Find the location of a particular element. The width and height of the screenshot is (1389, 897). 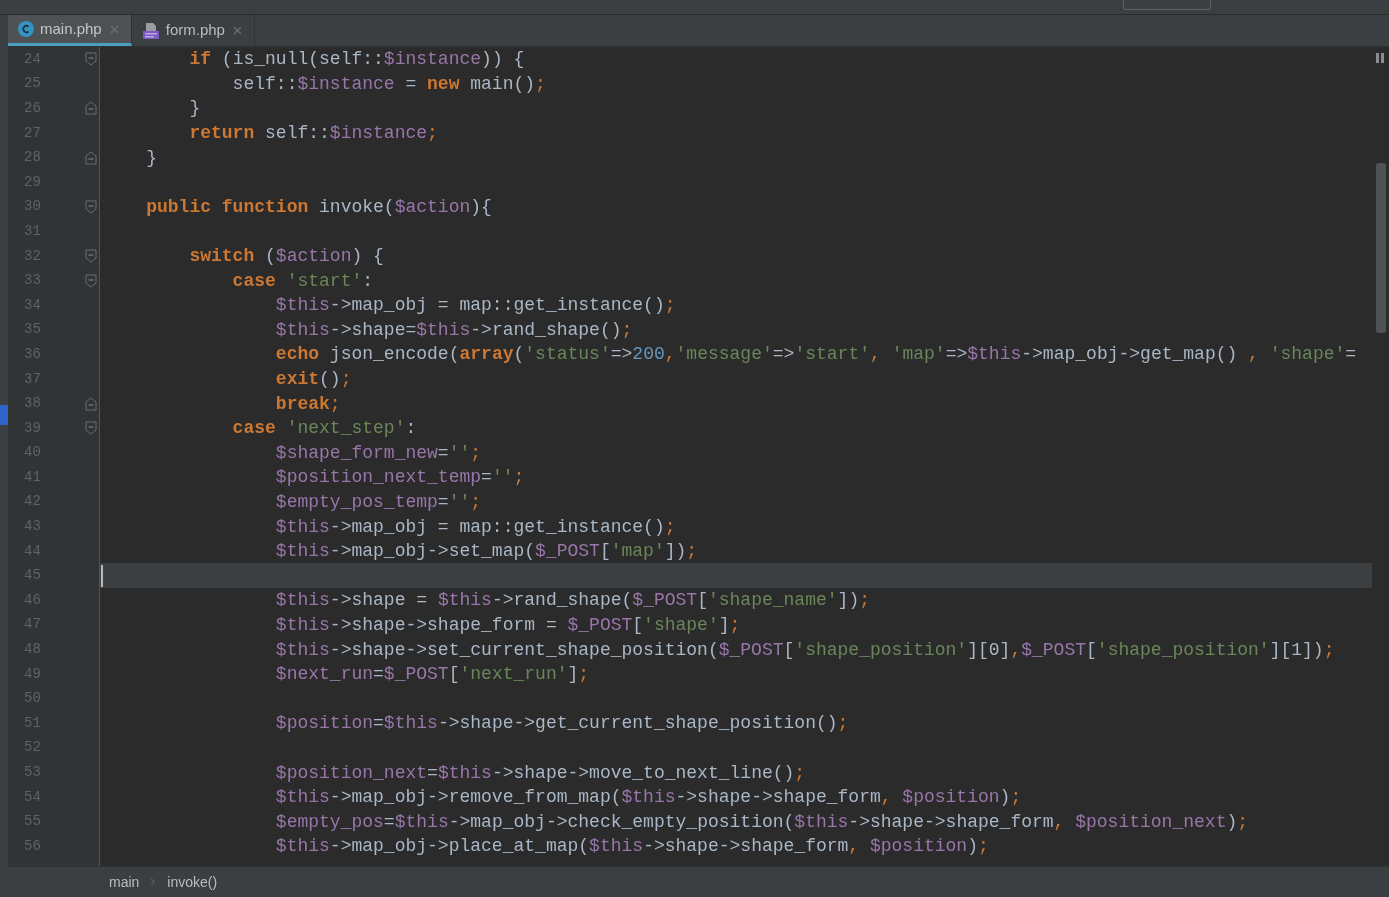

tab-label: main.php is located at coordinates (71, 28).